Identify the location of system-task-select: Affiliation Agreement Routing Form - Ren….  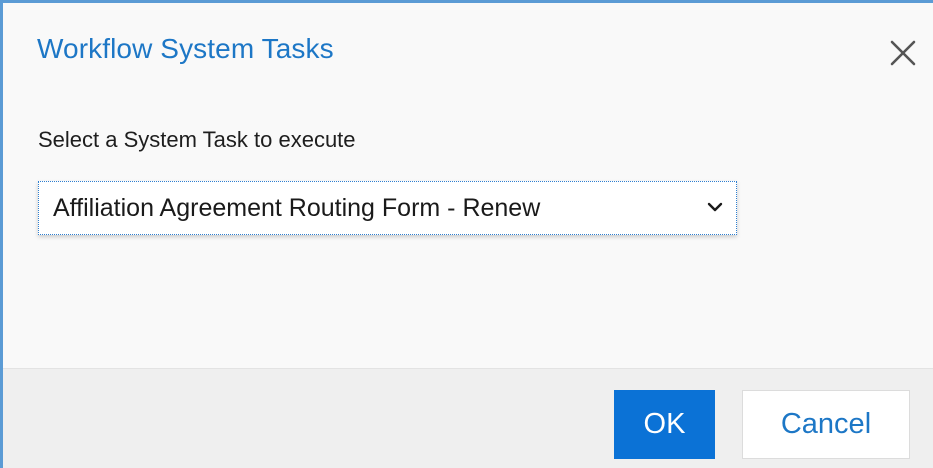
(387, 208).